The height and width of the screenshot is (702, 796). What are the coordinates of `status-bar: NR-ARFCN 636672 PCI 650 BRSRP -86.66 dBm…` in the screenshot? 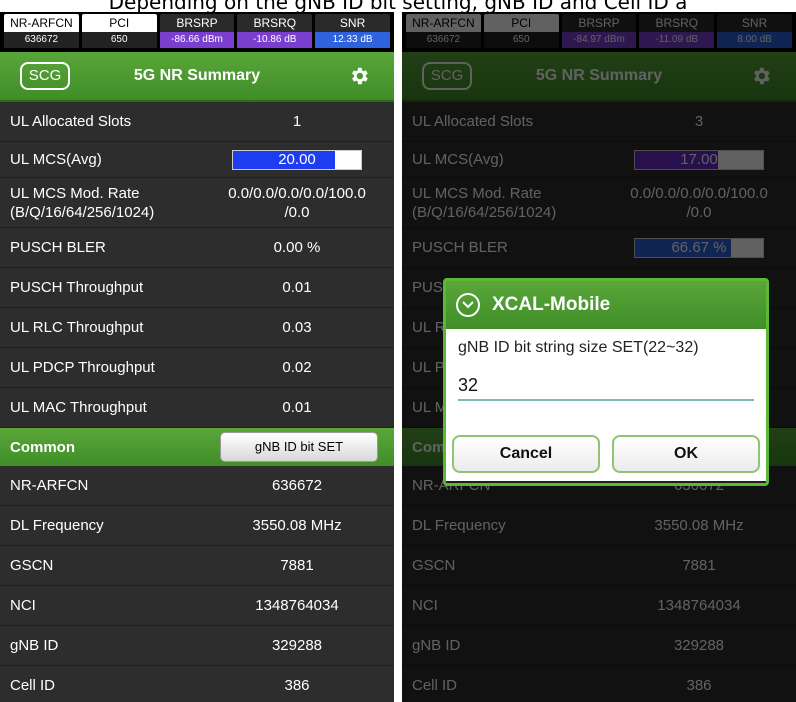 It's located at (197, 32).